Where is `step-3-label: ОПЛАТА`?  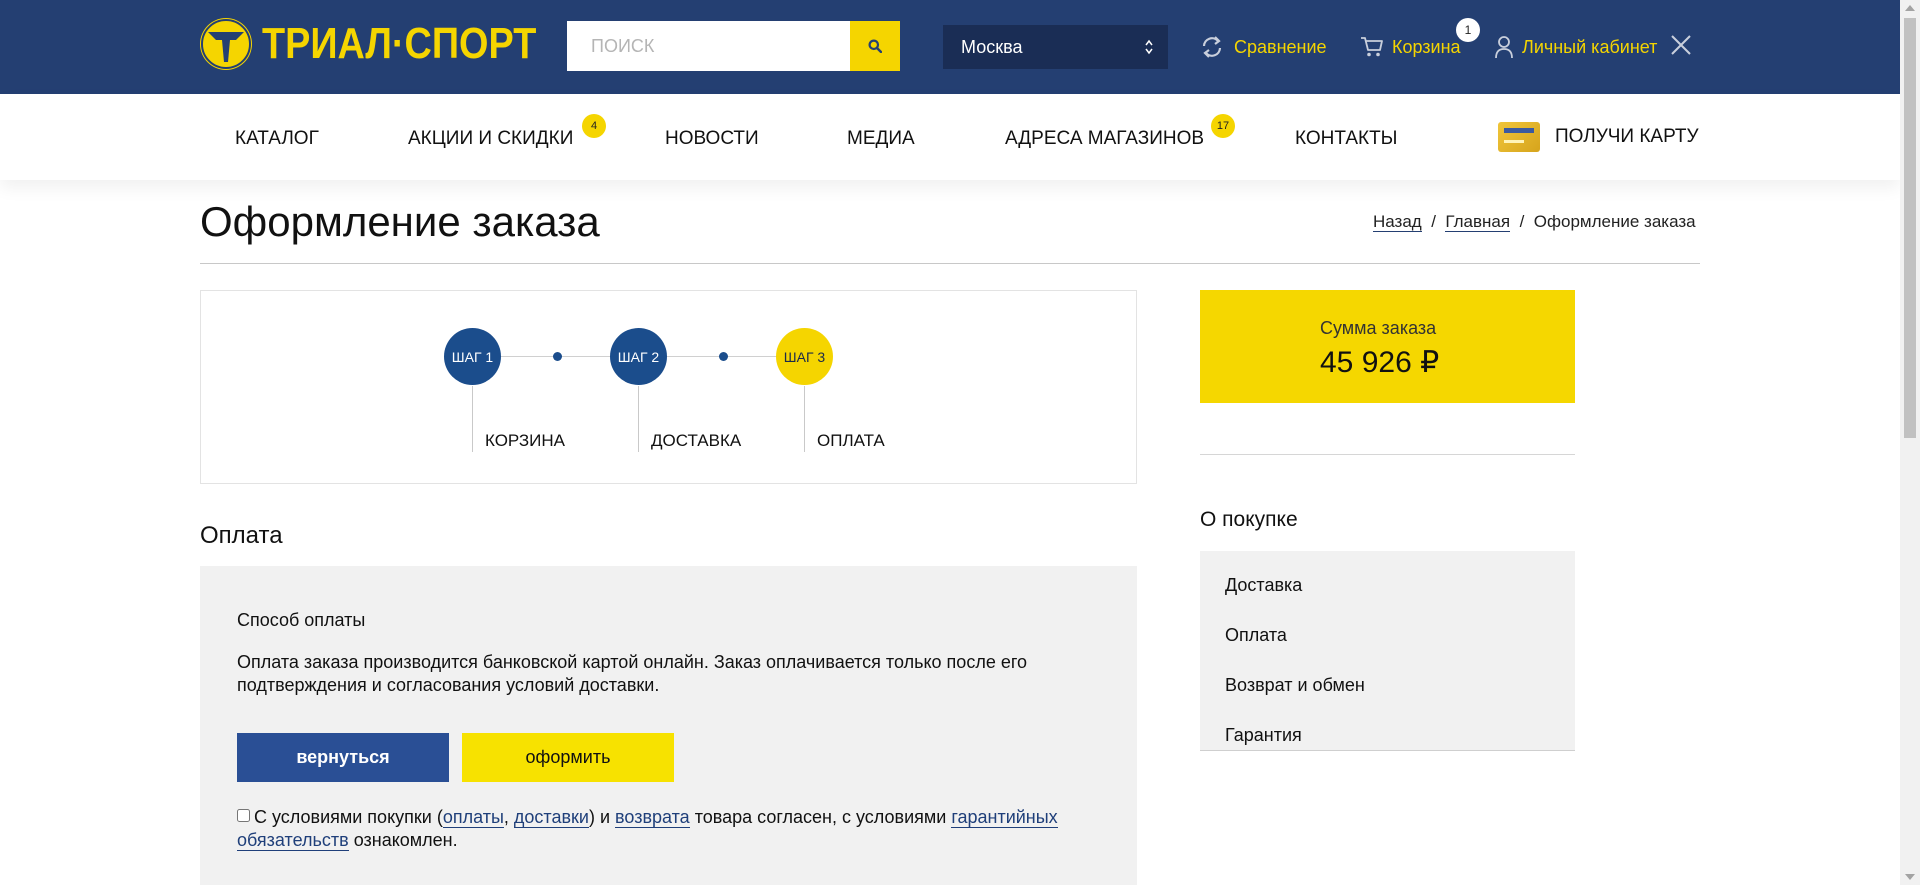
step-3-label: ОПЛАТА is located at coordinates (851, 440).